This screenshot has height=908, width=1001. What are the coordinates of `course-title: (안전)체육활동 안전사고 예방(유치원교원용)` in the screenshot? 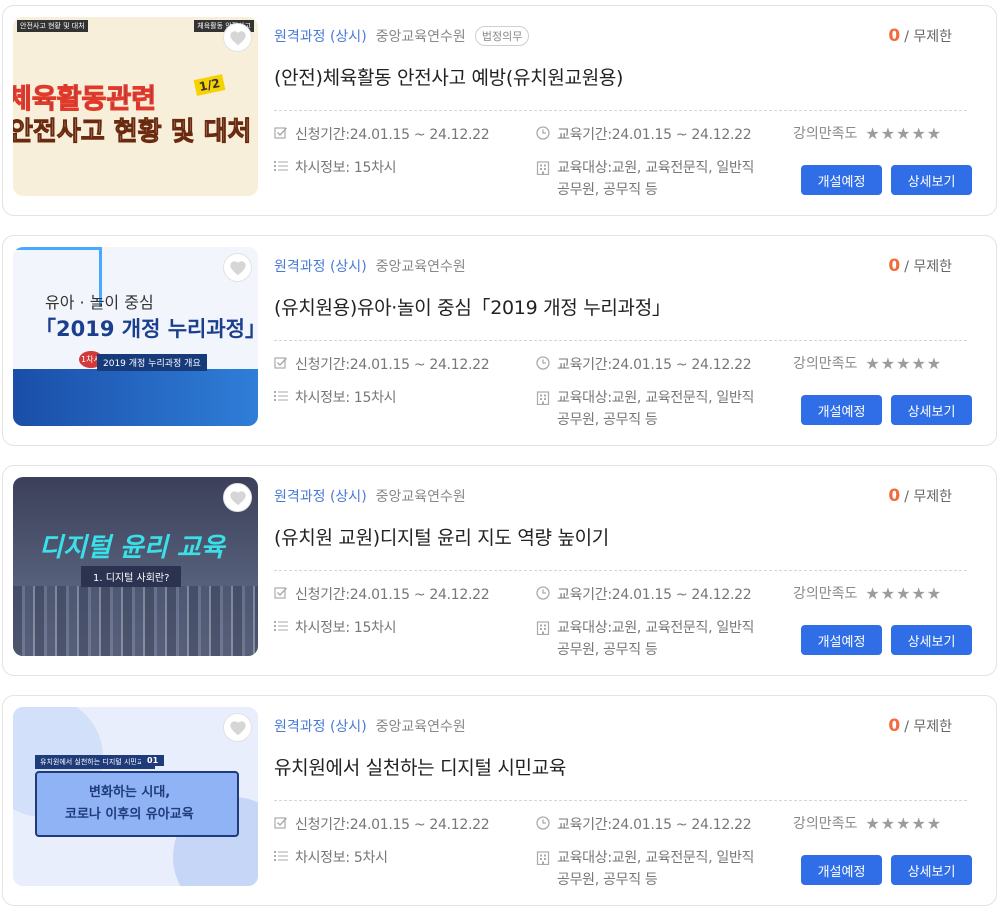 It's located at (448, 76).